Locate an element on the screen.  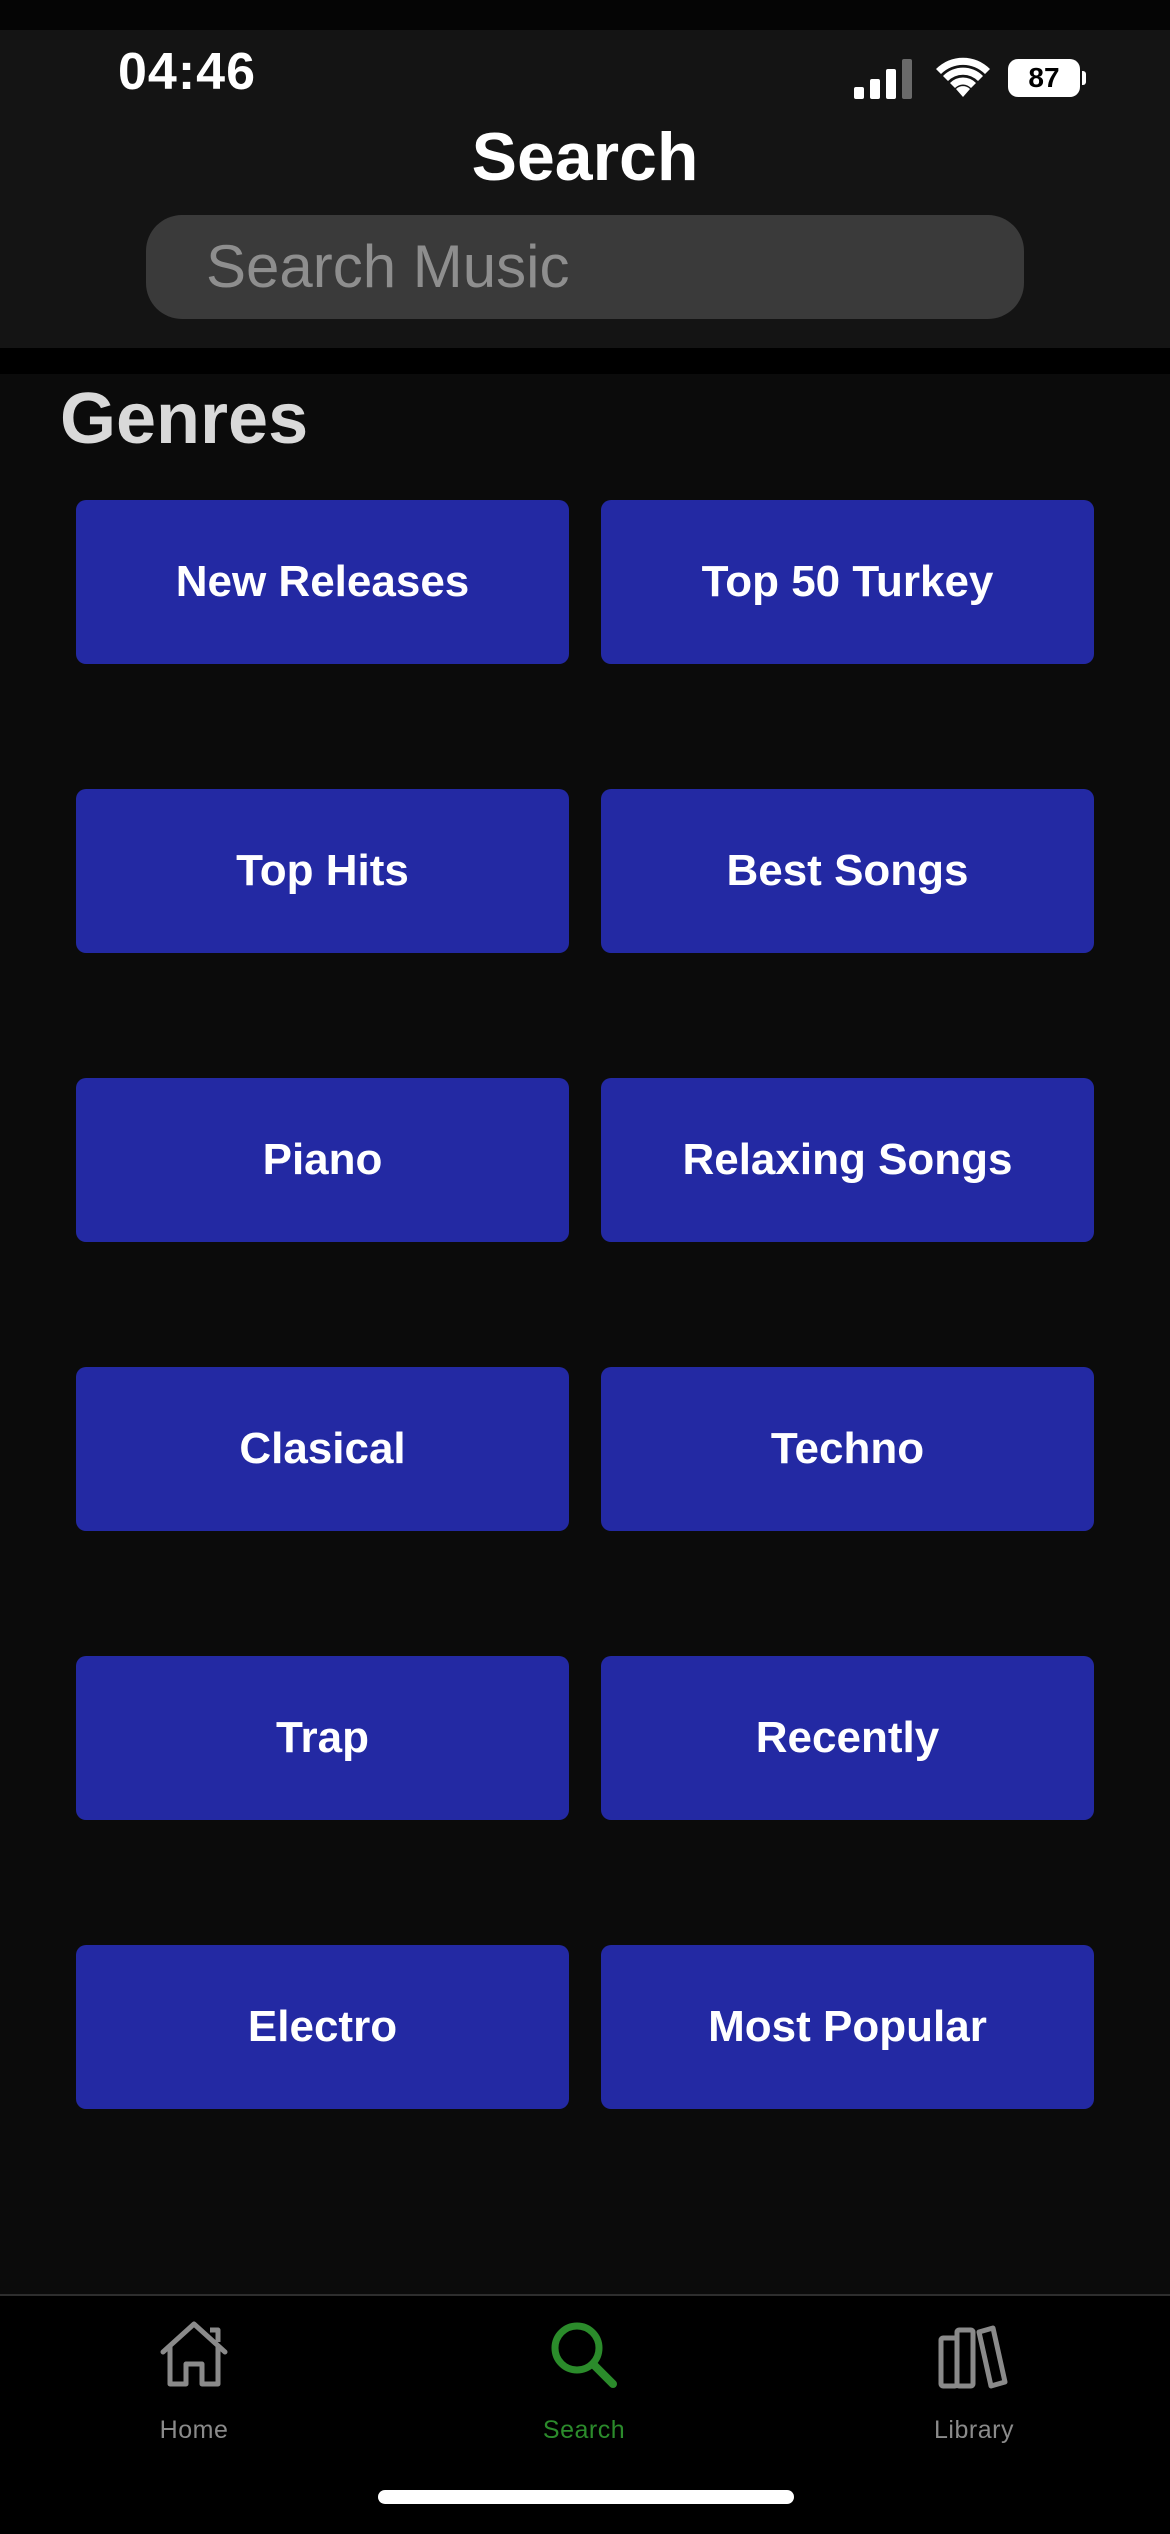
battery-level: 87 is located at coordinates (1044, 78).